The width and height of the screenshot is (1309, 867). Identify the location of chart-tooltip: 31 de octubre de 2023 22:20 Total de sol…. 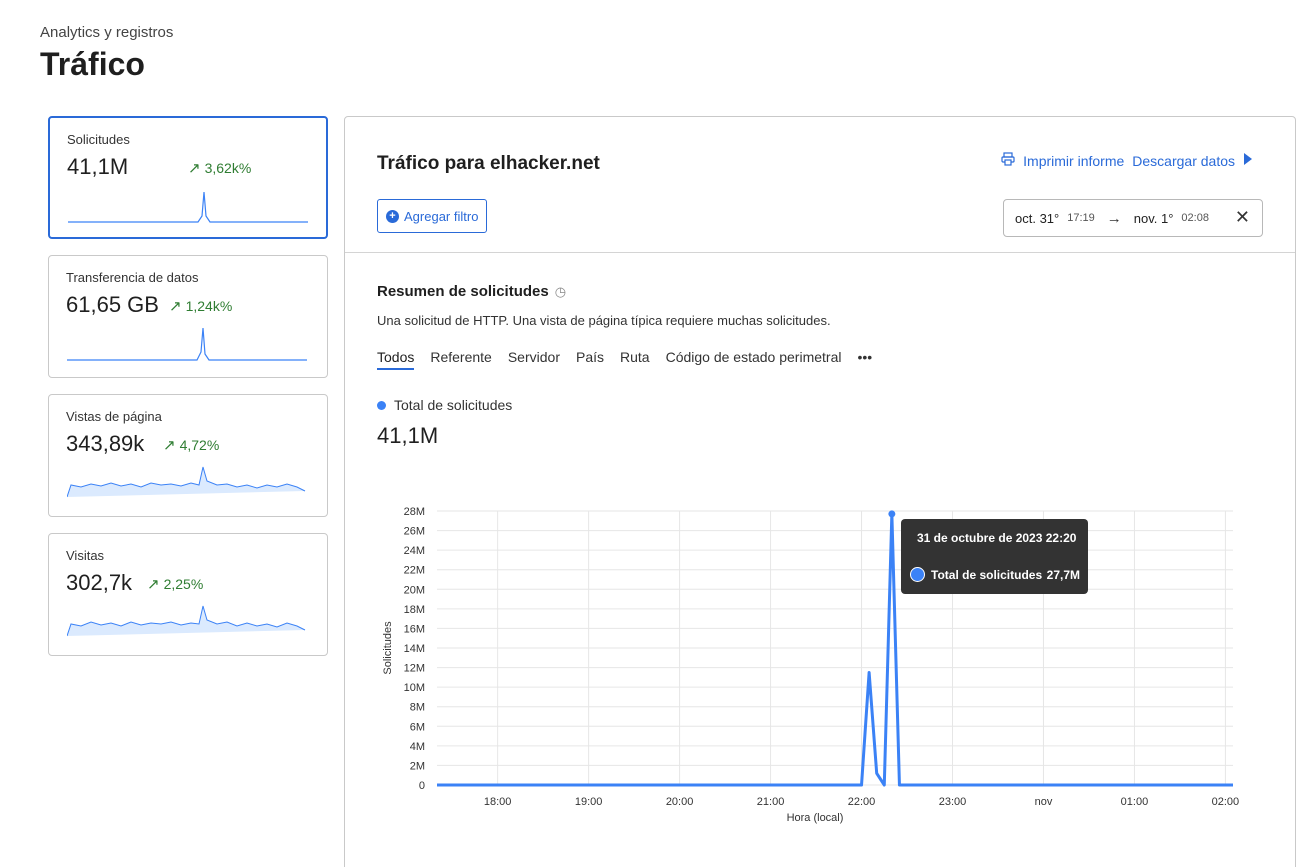
(994, 556).